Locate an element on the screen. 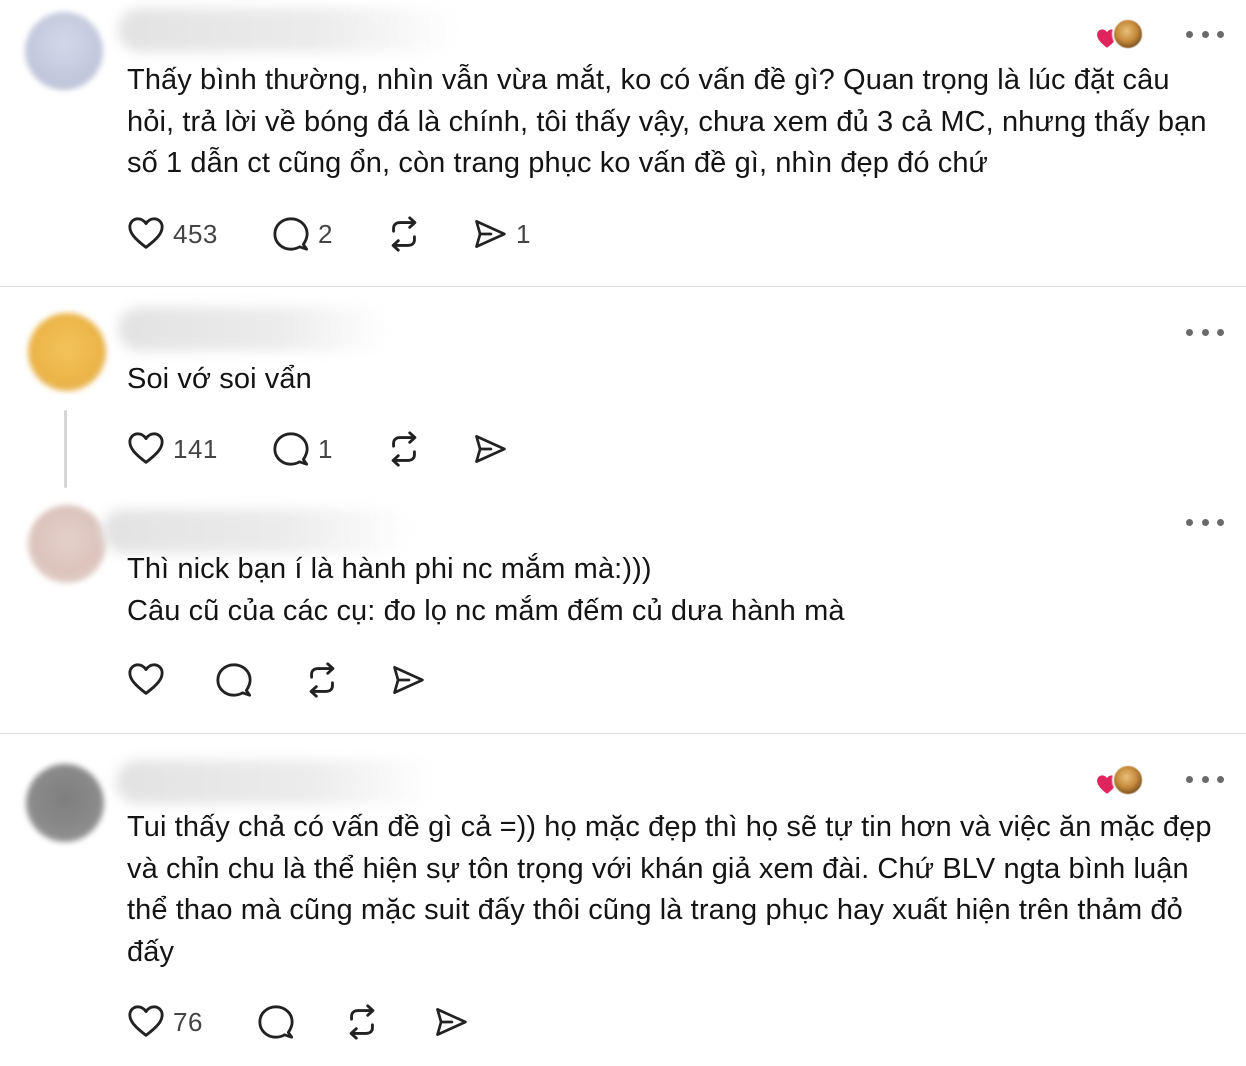 The height and width of the screenshot is (1066, 1246). share-count: 1 is located at coordinates (523, 233).